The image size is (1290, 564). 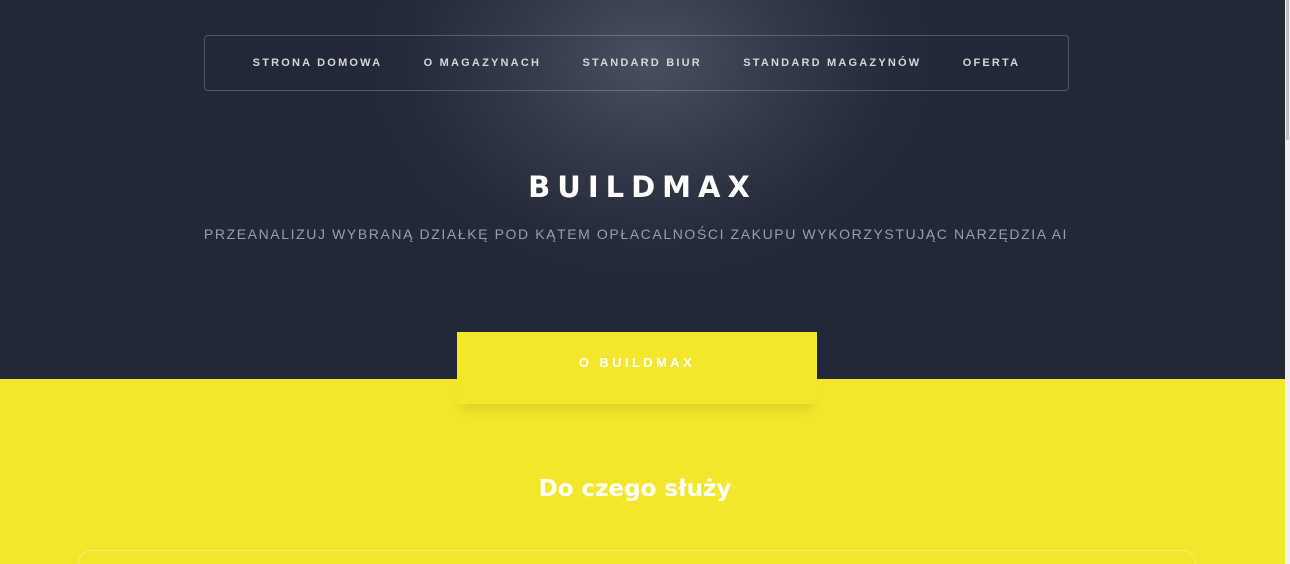 I want to click on nav-item-strona-domowa: STRONA DOMOWA, so click(x=318, y=63).